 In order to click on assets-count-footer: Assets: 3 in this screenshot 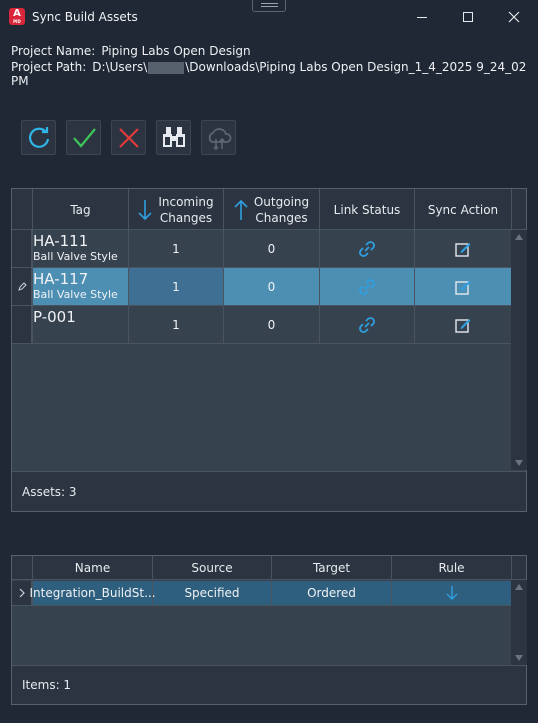, I will do `click(269, 491)`.